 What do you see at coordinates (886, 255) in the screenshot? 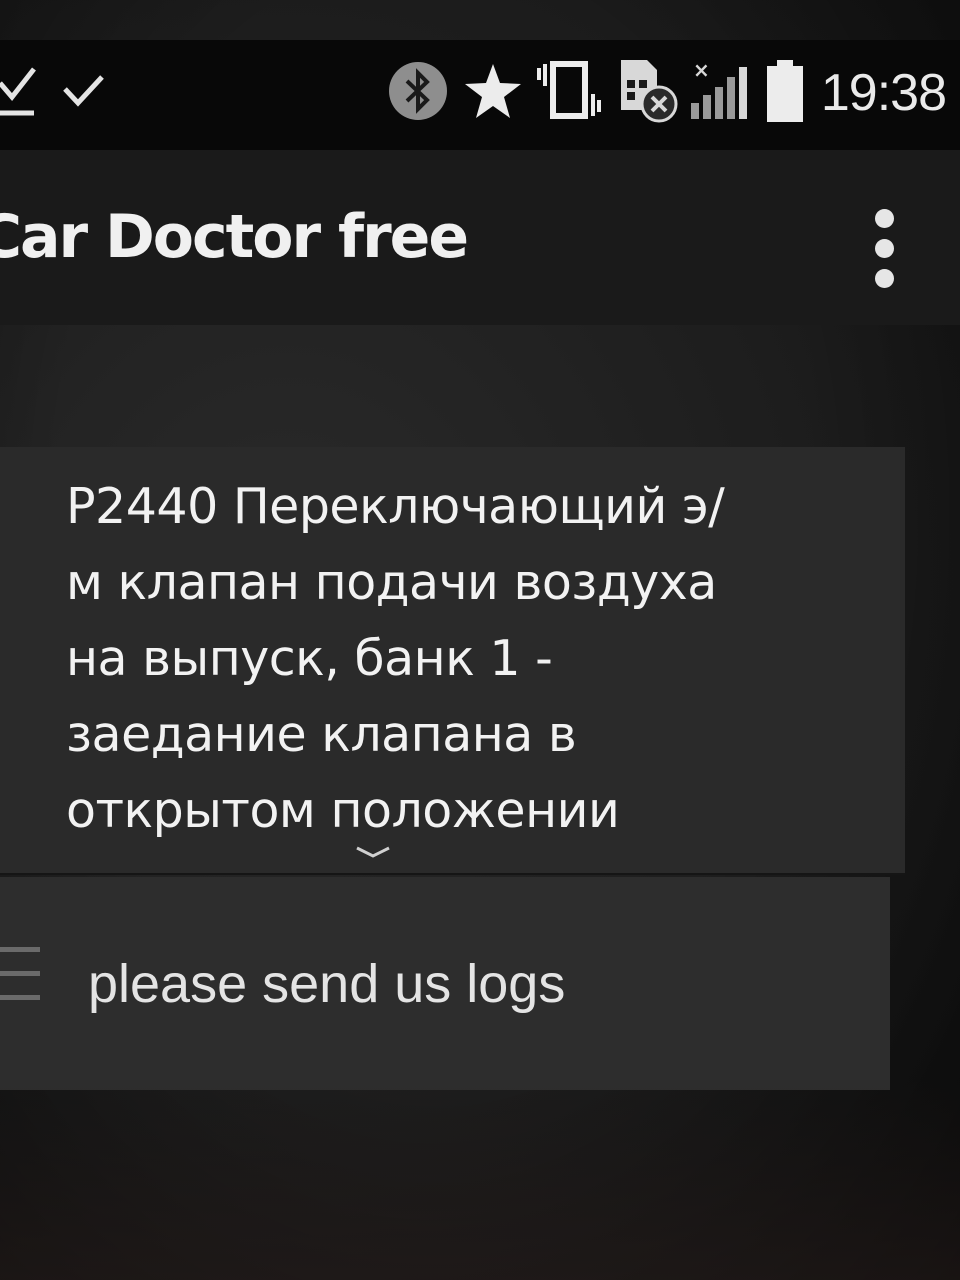
I see `more-vertical-icon` at bounding box center [886, 255].